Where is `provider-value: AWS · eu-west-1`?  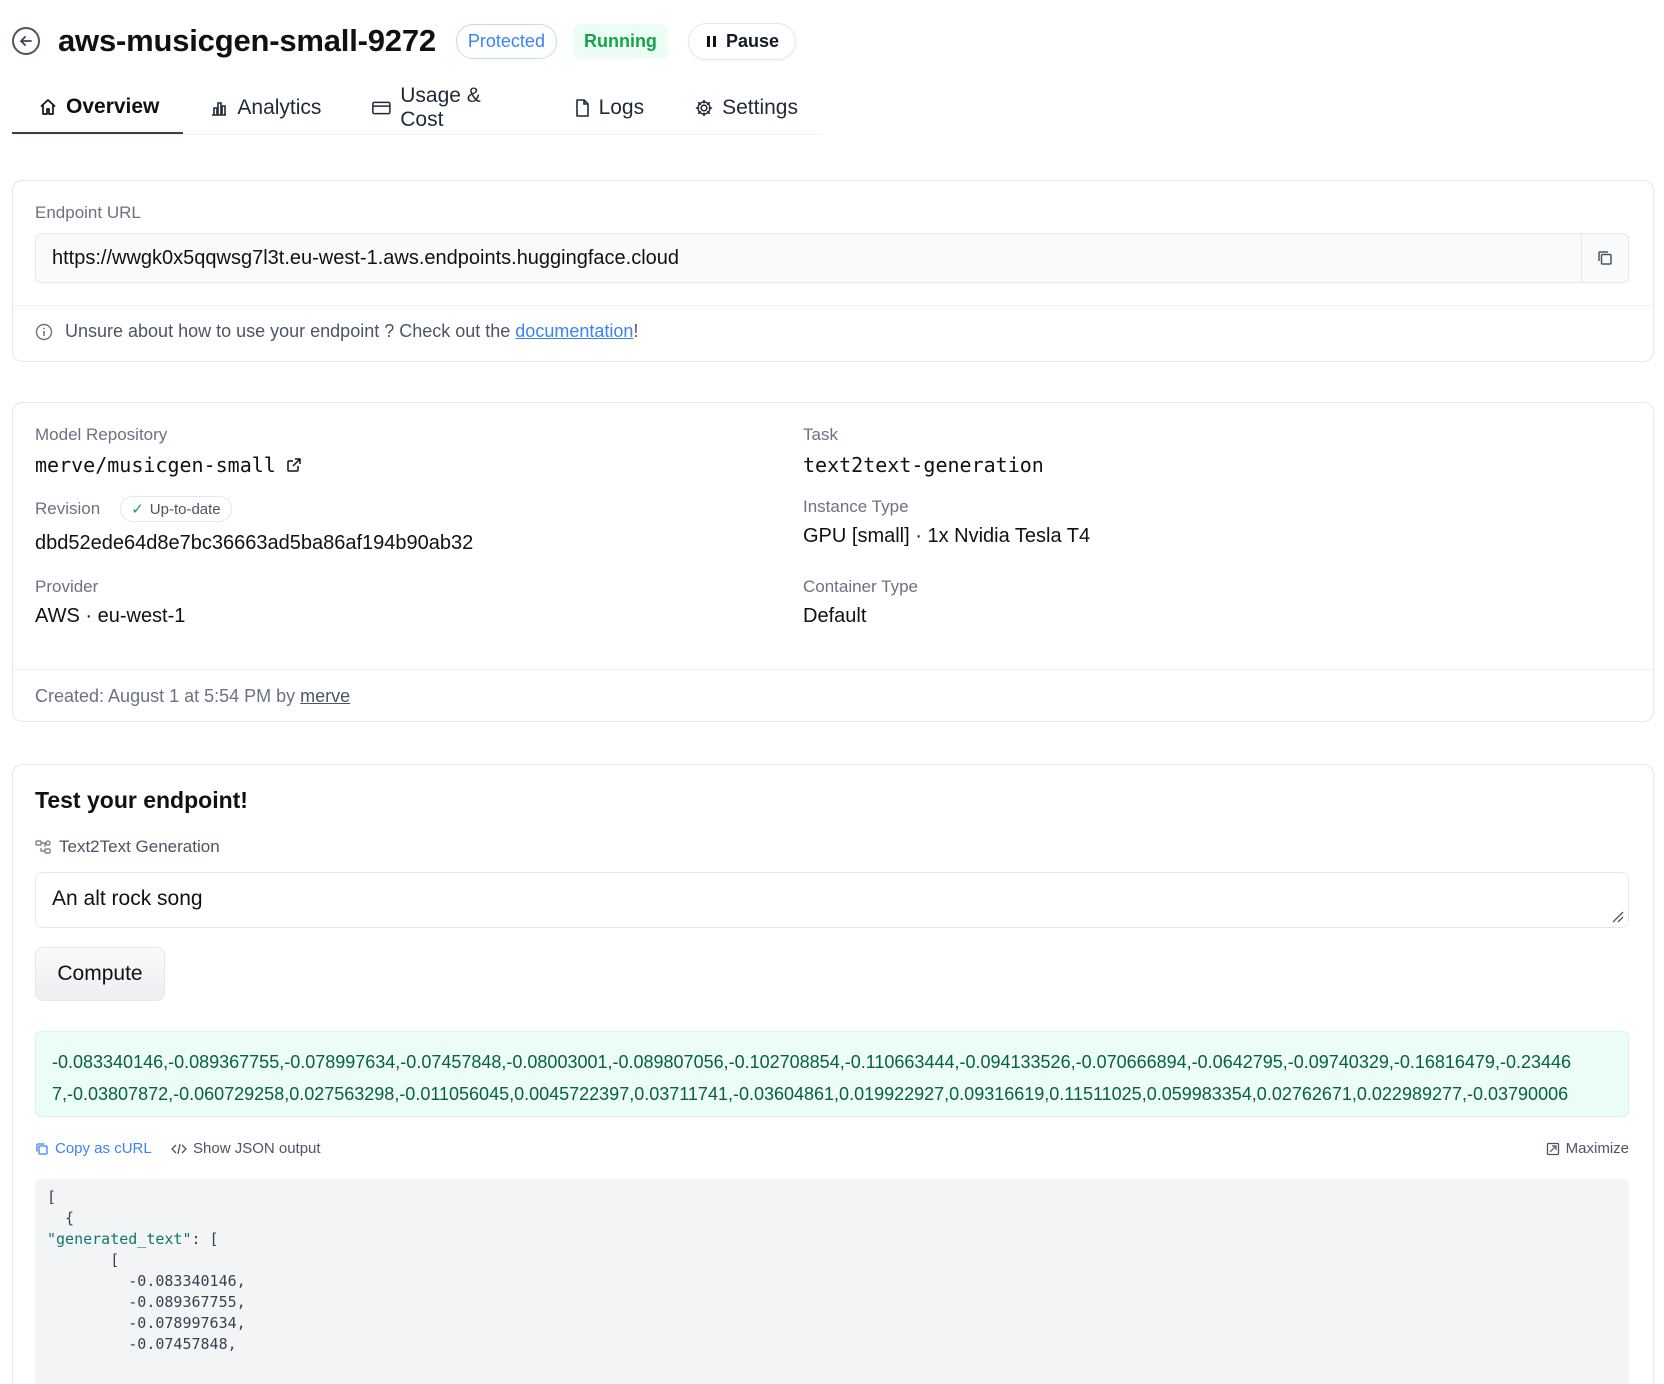
provider-value: AWS · eu-west-1 is located at coordinates (110, 616).